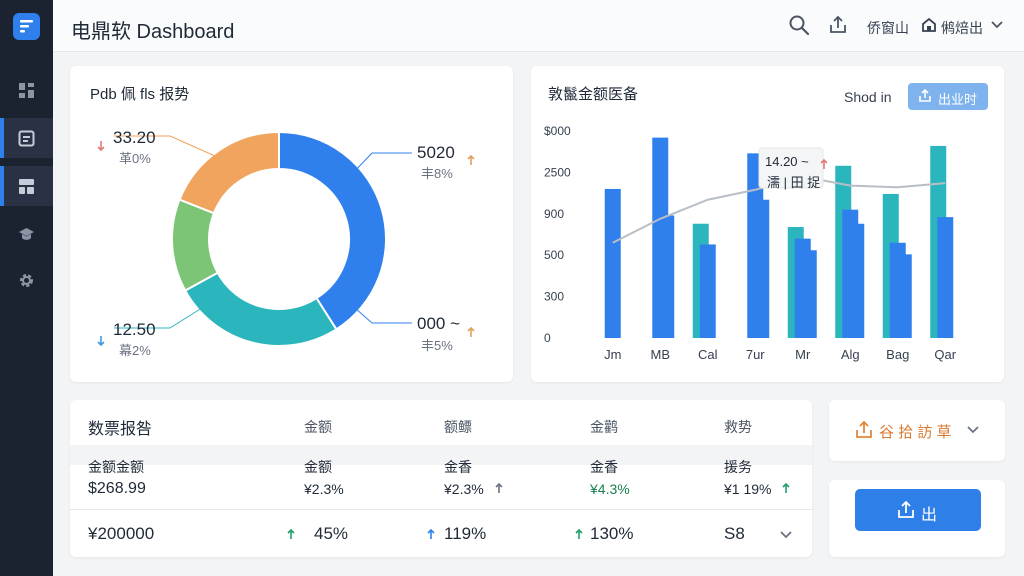  Describe the element at coordinates (612, 354) in the screenshot. I see `x-tick-label: Jm` at that location.